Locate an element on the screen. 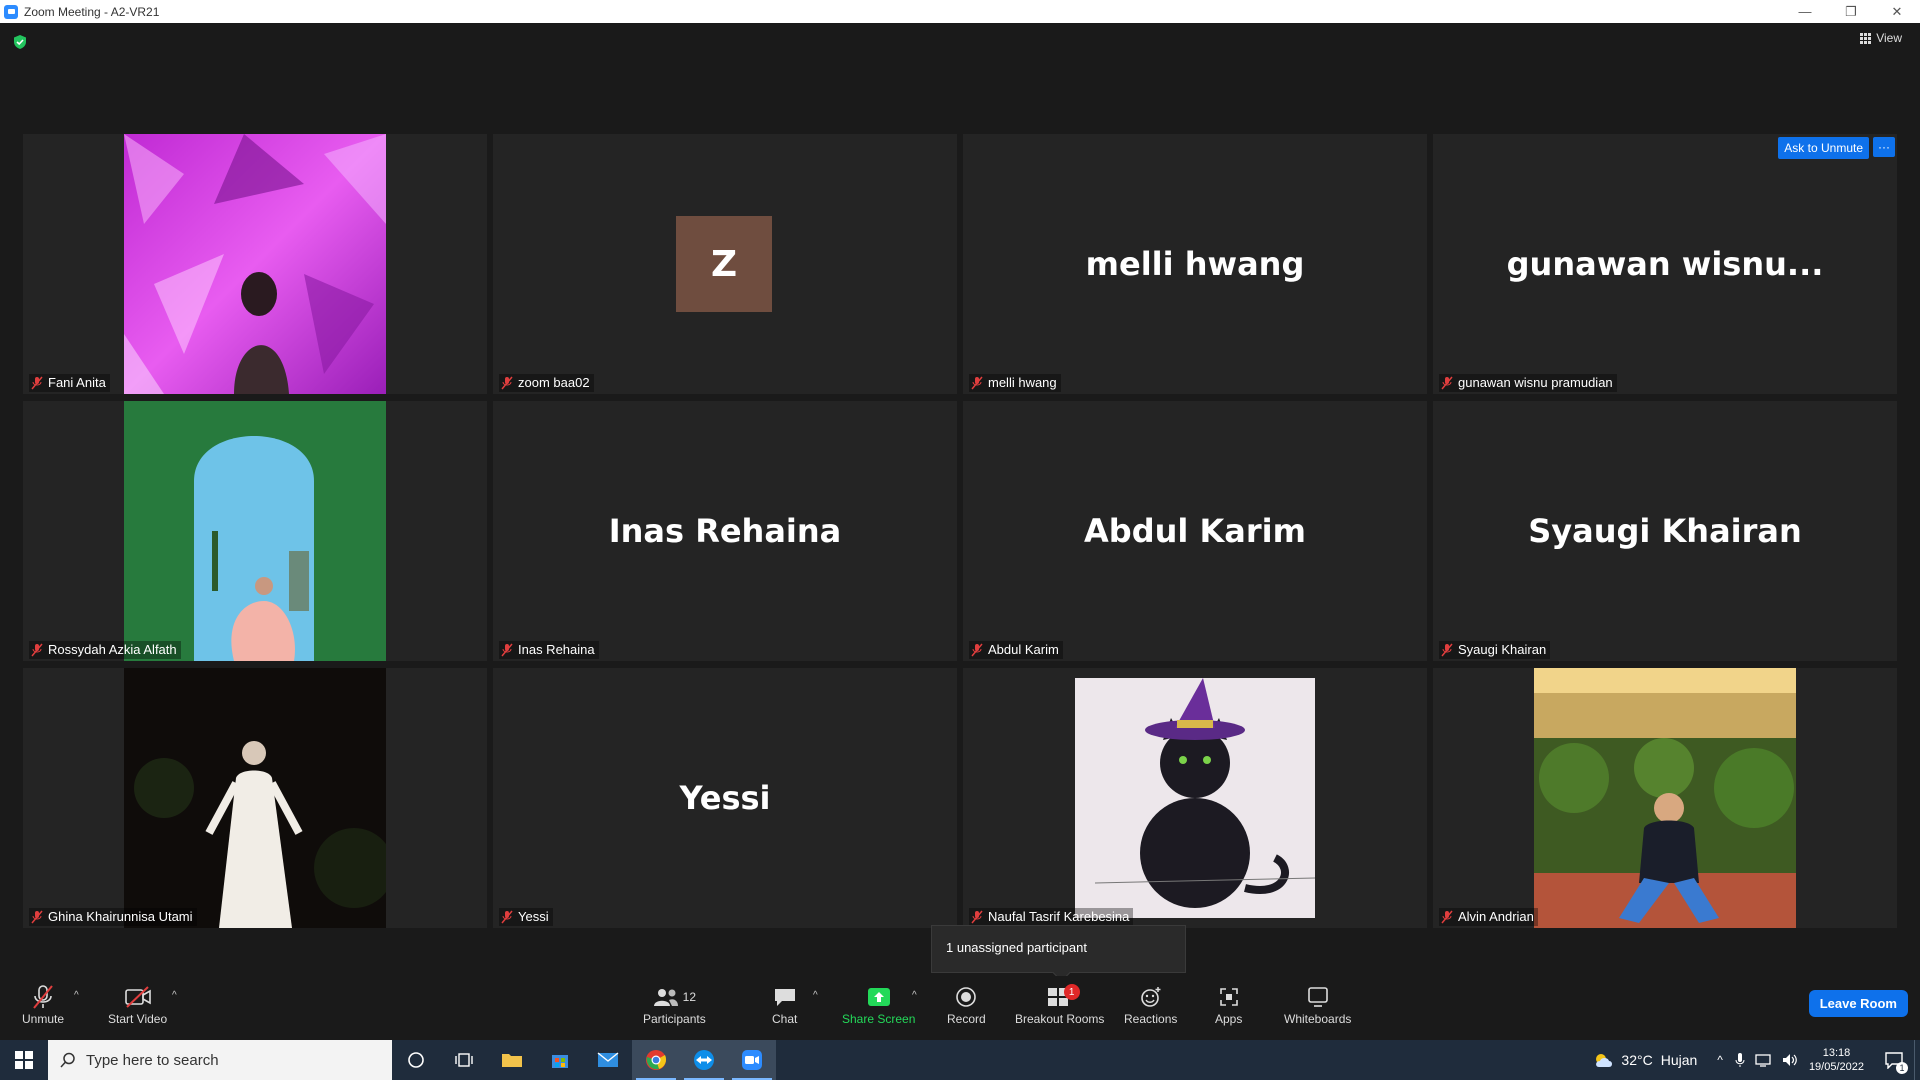 The width and height of the screenshot is (1920, 1080). store-icon is located at coordinates (560, 1061).